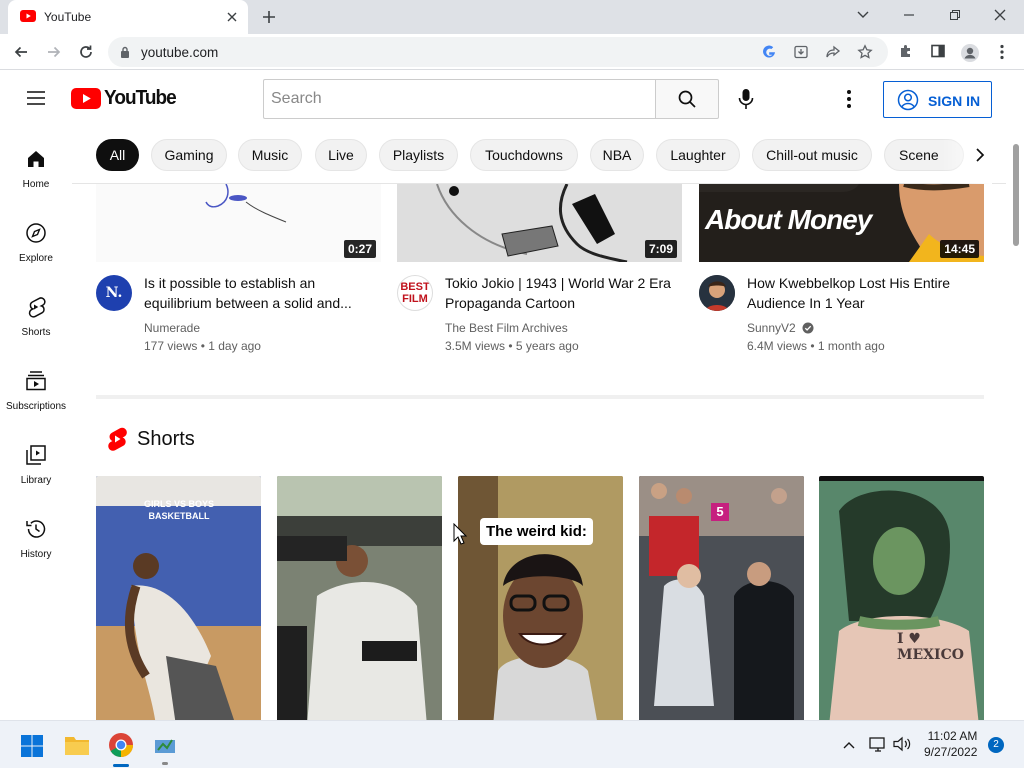  I want to click on chip-music: Music, so click(270, 155).